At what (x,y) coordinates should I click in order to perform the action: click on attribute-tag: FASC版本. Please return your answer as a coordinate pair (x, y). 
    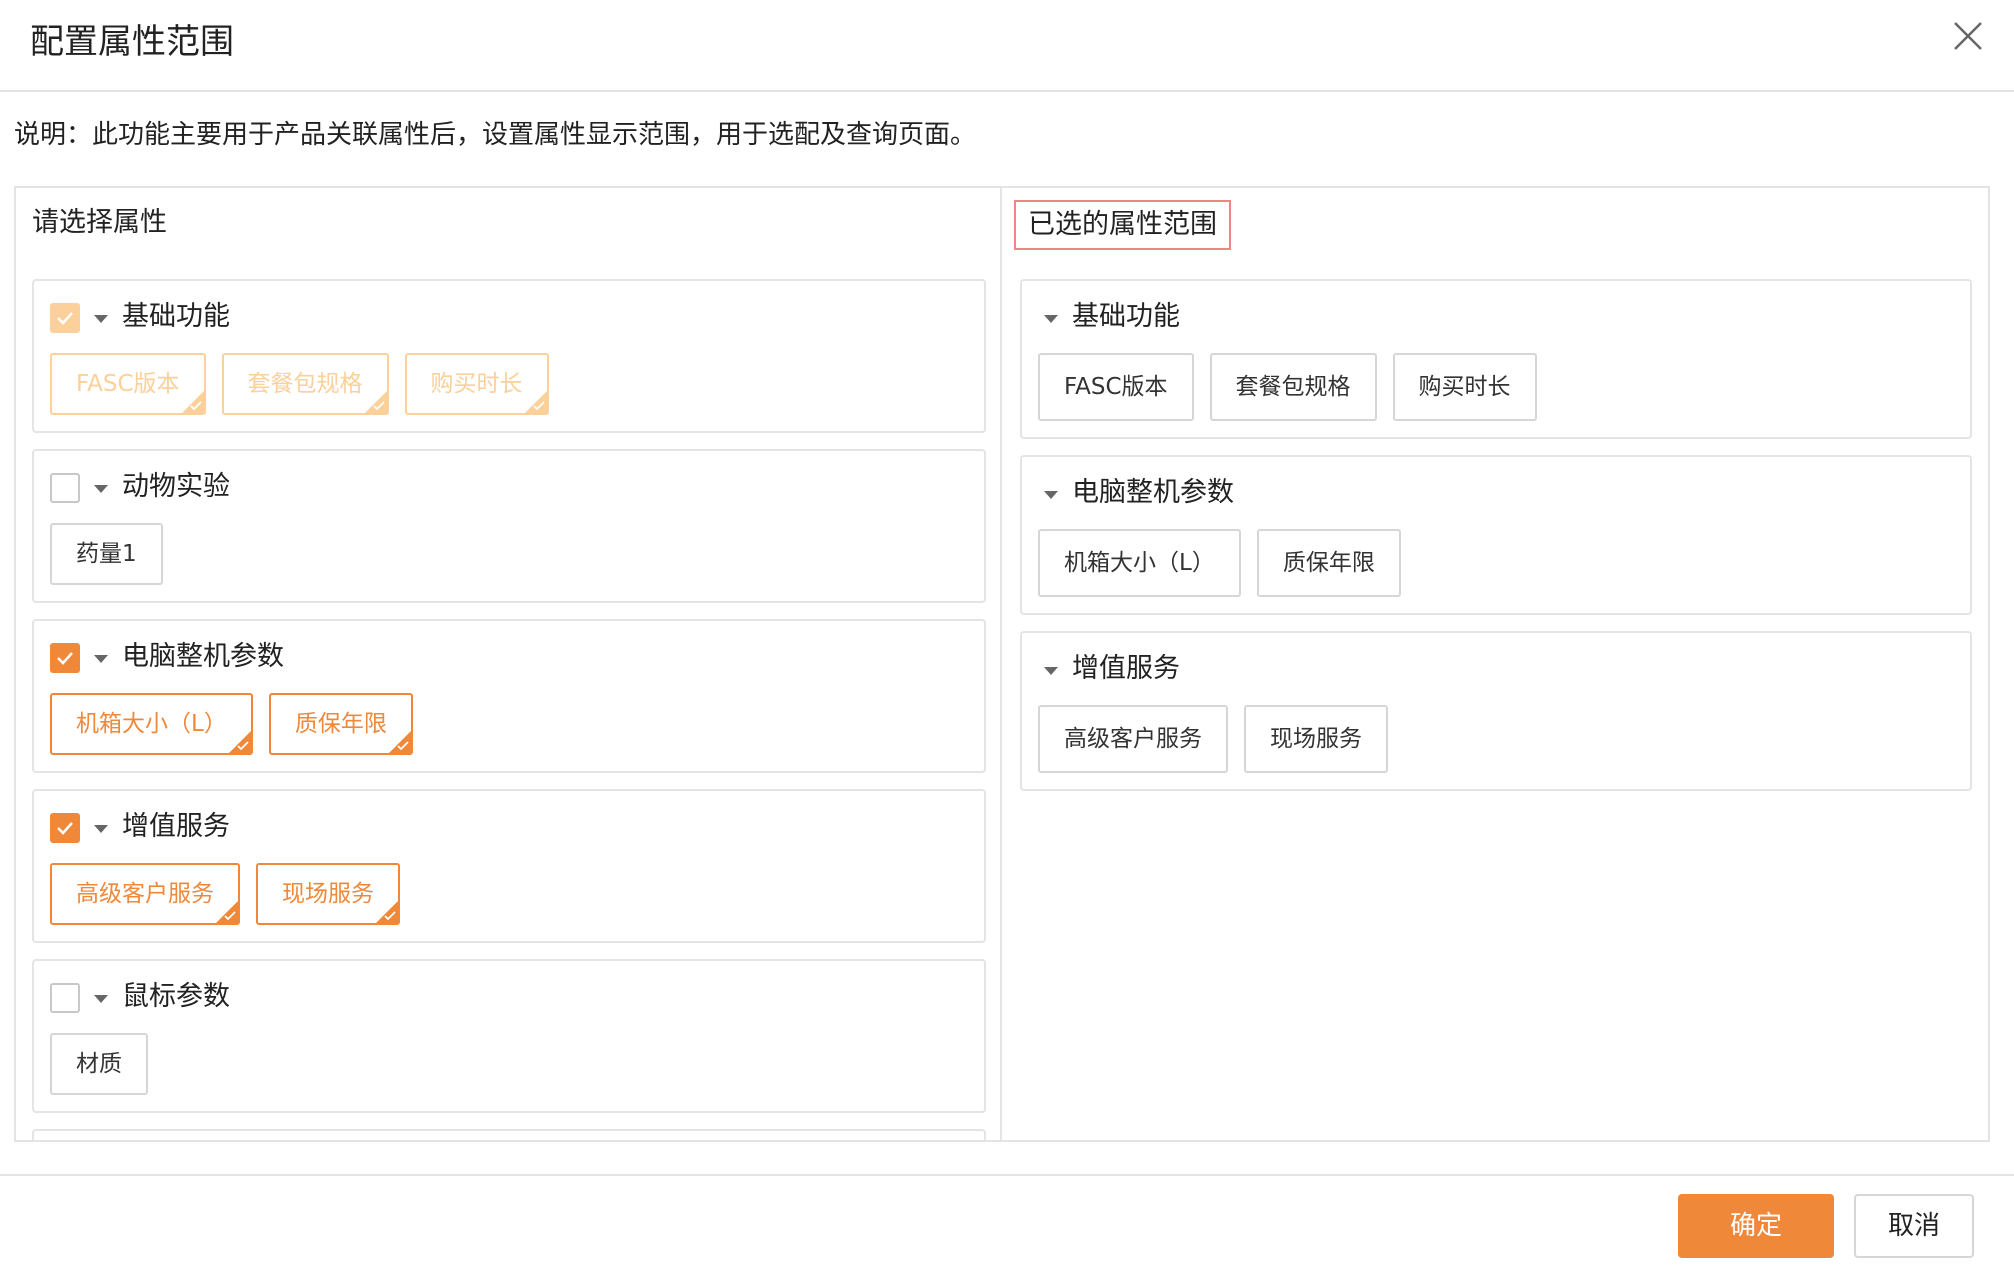
    Looking at the image, I should click on (128, 384).